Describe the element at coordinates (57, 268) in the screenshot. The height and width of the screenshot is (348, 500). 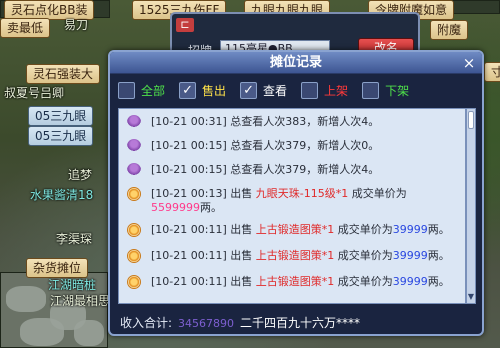
I see `player-stall: 杂货摊位` at that location.